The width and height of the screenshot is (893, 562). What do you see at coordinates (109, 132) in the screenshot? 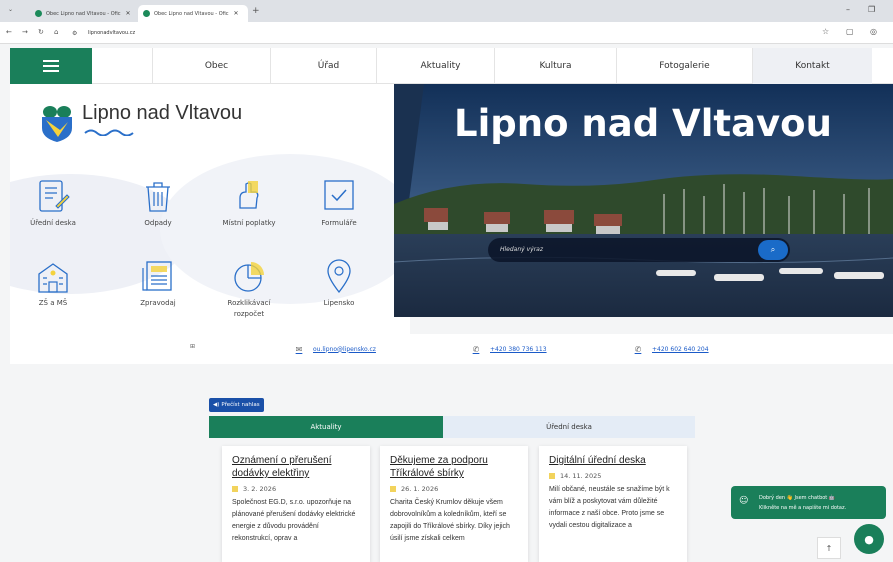
I see `wave-icon` at bounding box center [109, 132].